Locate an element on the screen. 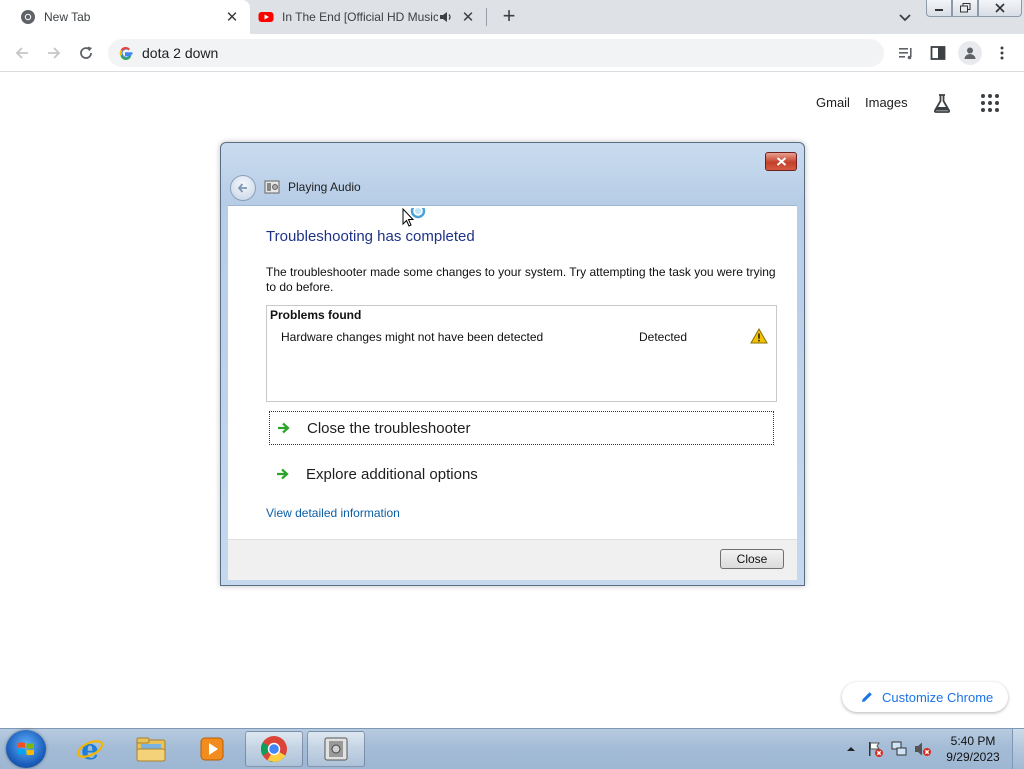 This screenshot has height=769, width=1024. customize-chrome-button: Customize Chrome is located at coordinates (925, 697).